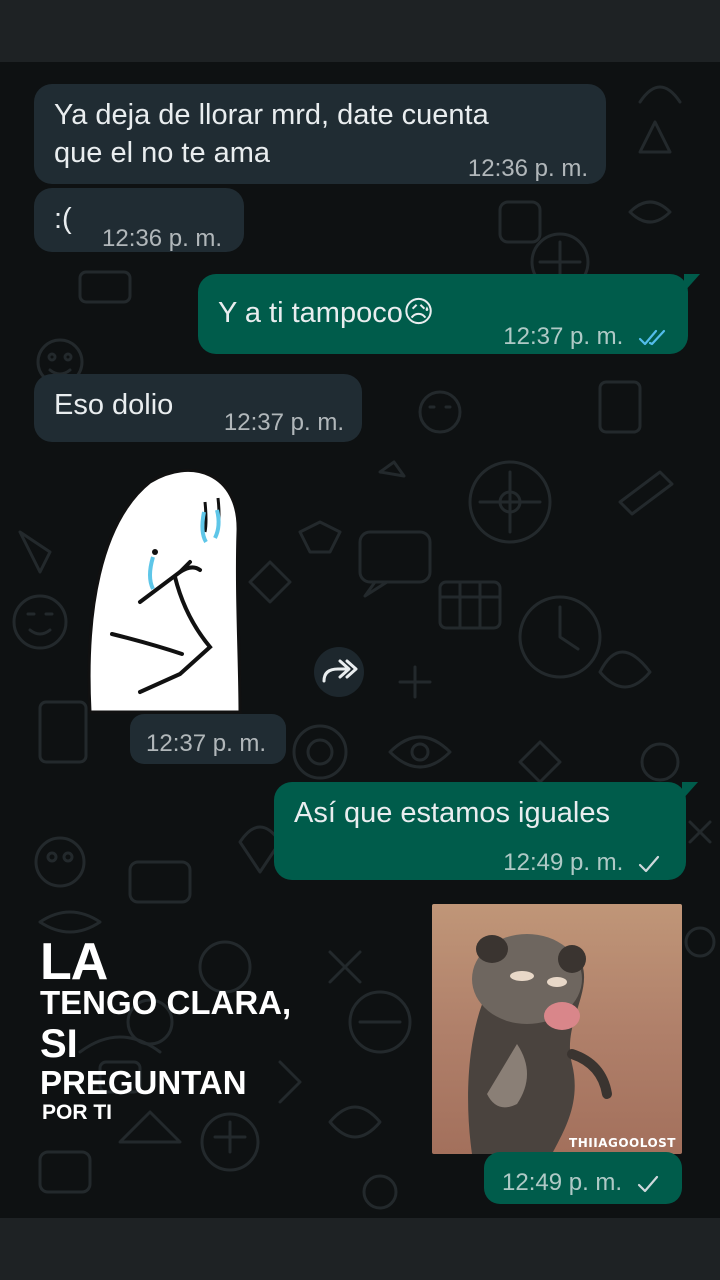  Describe the element at coordinates (310, 313) in the screenshot. I see `message-text-body: Y a ti tampoco` at that location.